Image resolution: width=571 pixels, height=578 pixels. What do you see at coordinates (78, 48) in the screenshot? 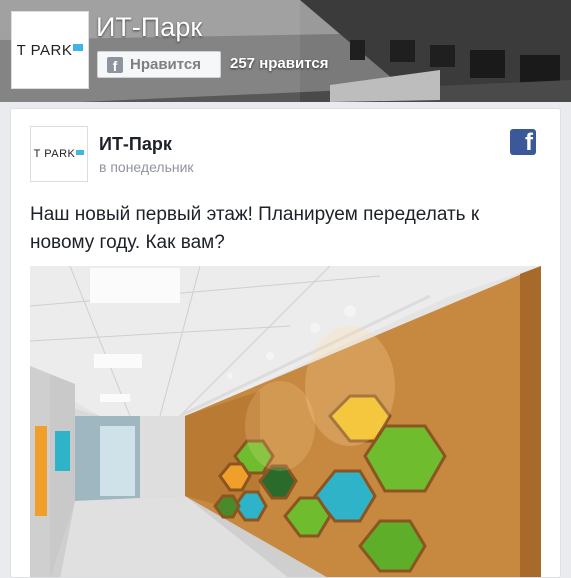
I see `logo-mark-icon` at bounding box center [78, 48].